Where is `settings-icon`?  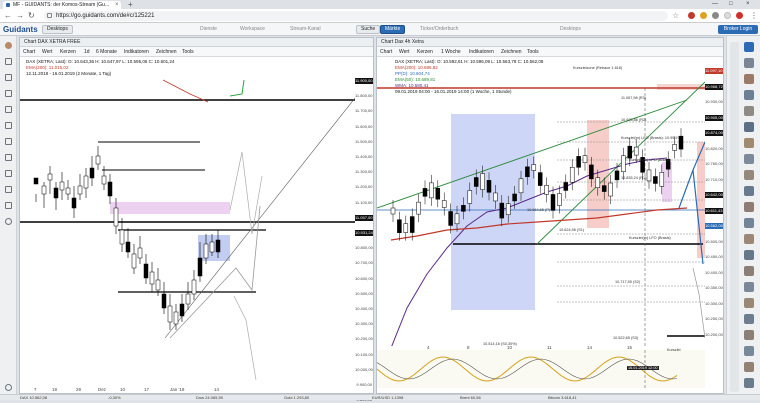 settings-icon is located at coordinates (8, 221).